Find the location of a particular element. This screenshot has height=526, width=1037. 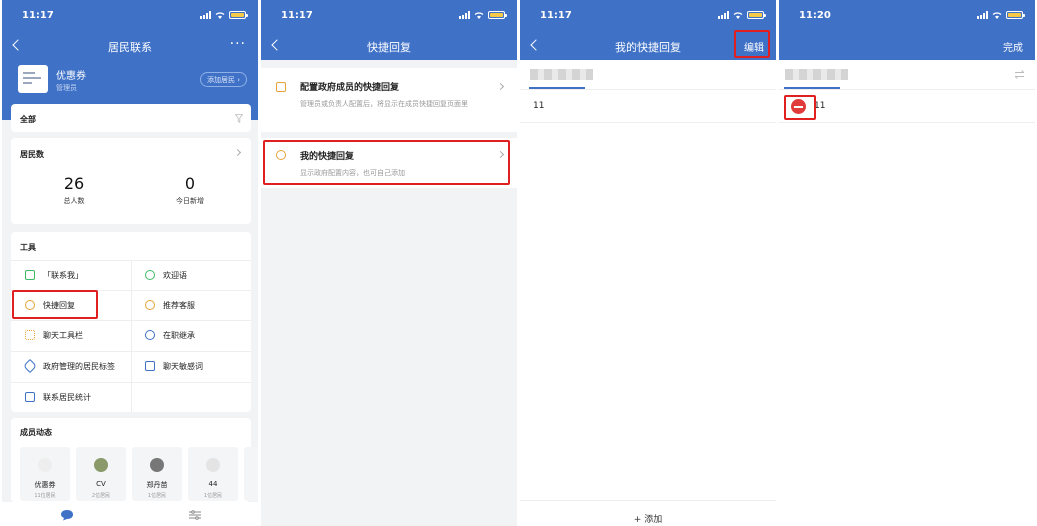

member-name: 郑丹苗 is located at coordinates (157, 485).